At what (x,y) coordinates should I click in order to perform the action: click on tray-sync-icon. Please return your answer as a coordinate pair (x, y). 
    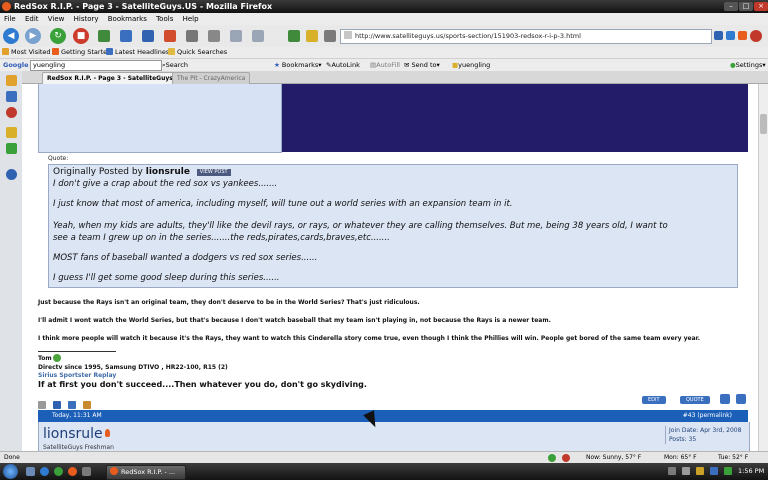
    Looking at the image, I should click on (728, 471).